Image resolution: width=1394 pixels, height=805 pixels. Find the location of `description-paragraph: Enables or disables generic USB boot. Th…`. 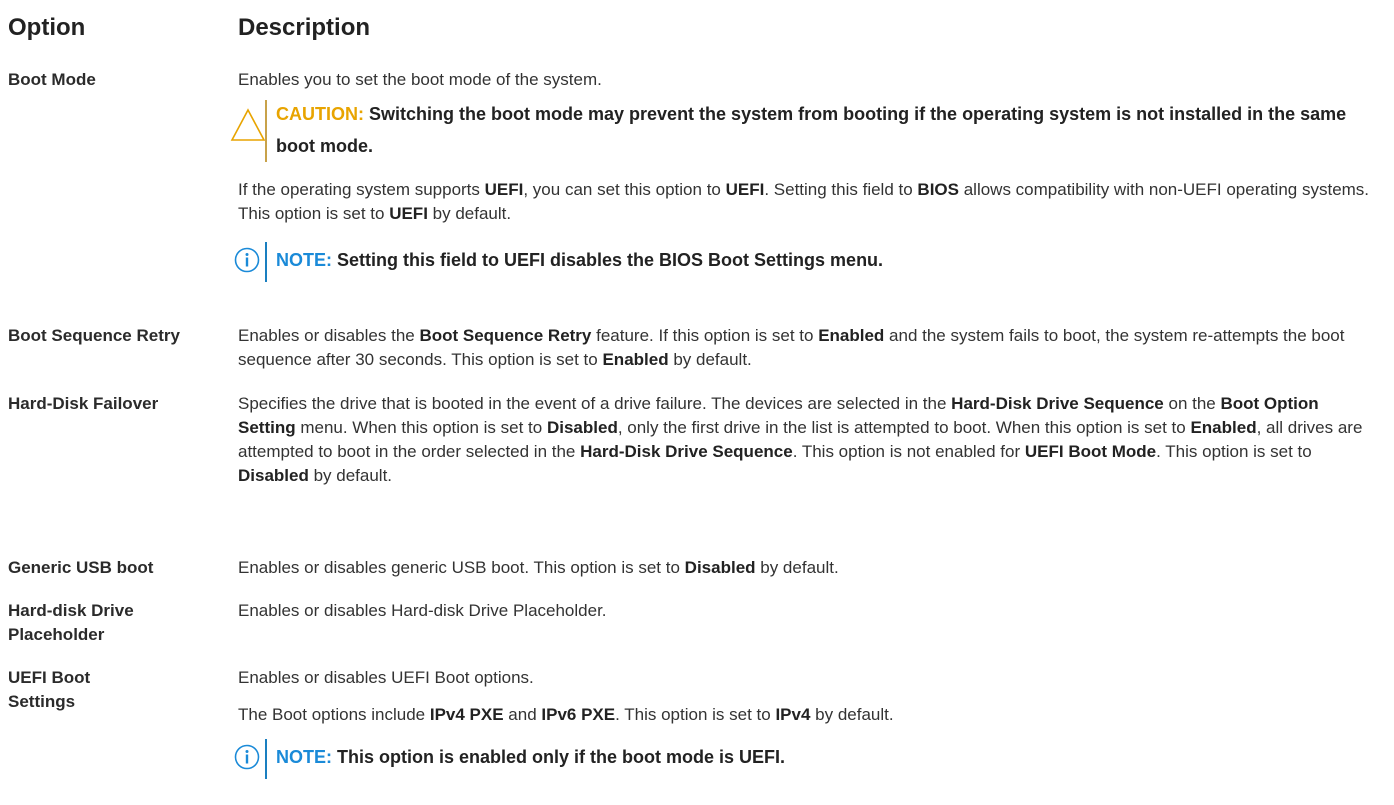

description-paragraph: Enables or disables generic USB boot. Th… is located at coordinates (538, 567).